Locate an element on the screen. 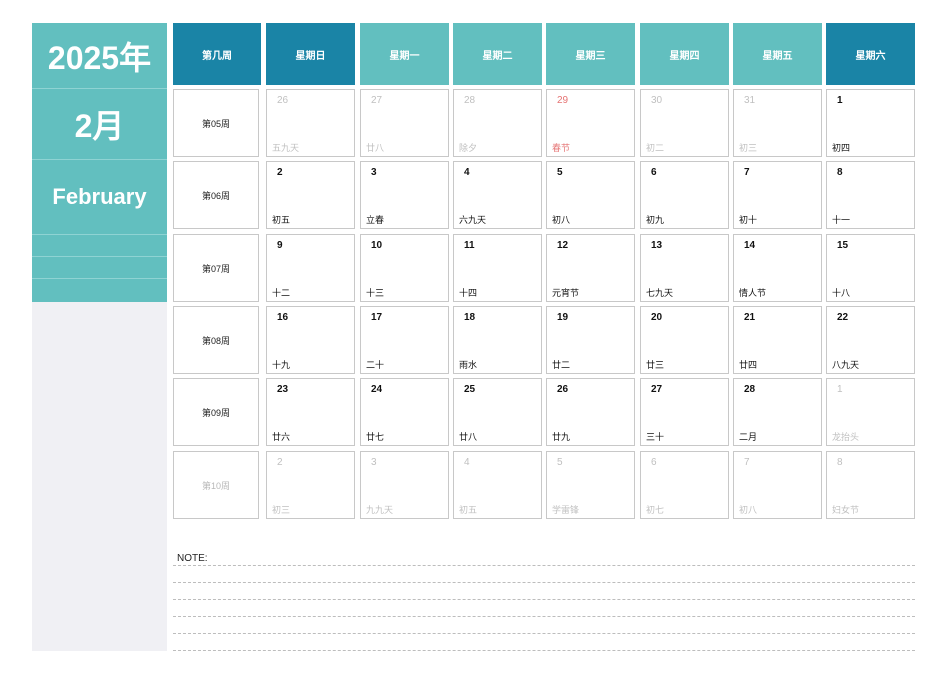 The width and height of the screenshot is (950, 694). lunar-label: 初十 is located at coordinates (748, 220).